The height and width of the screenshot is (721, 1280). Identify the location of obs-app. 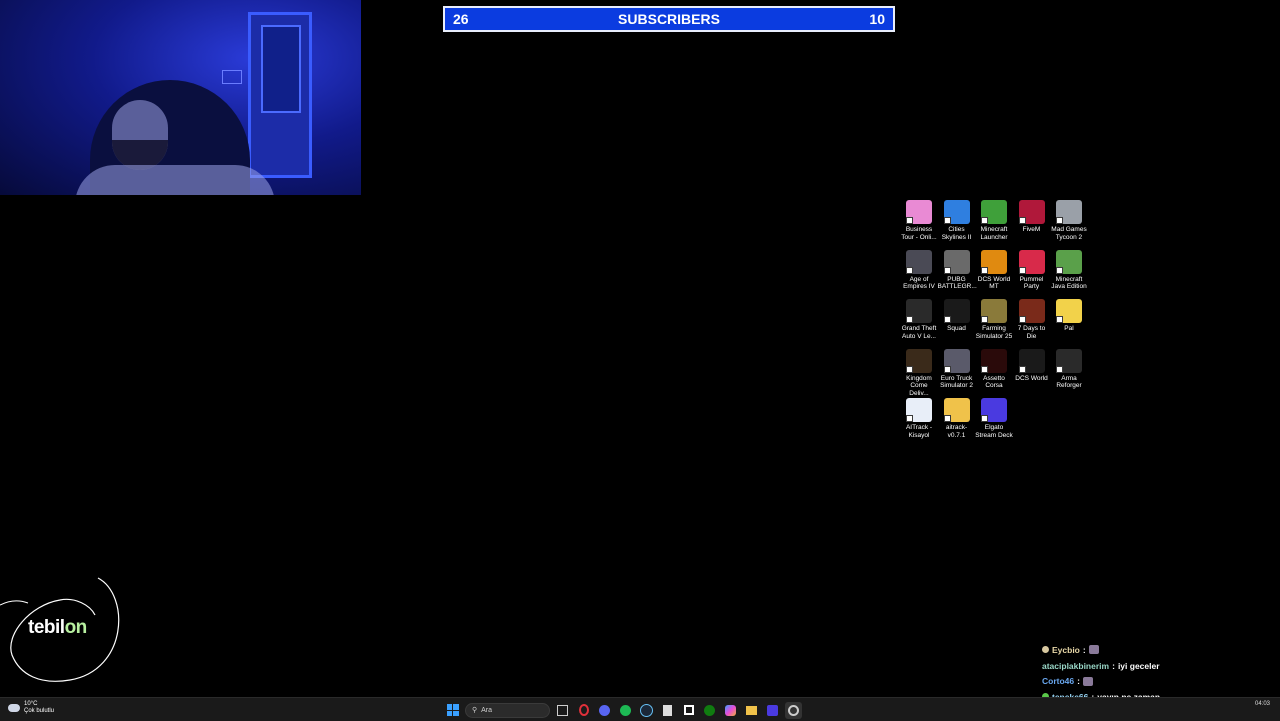
(793, 710).